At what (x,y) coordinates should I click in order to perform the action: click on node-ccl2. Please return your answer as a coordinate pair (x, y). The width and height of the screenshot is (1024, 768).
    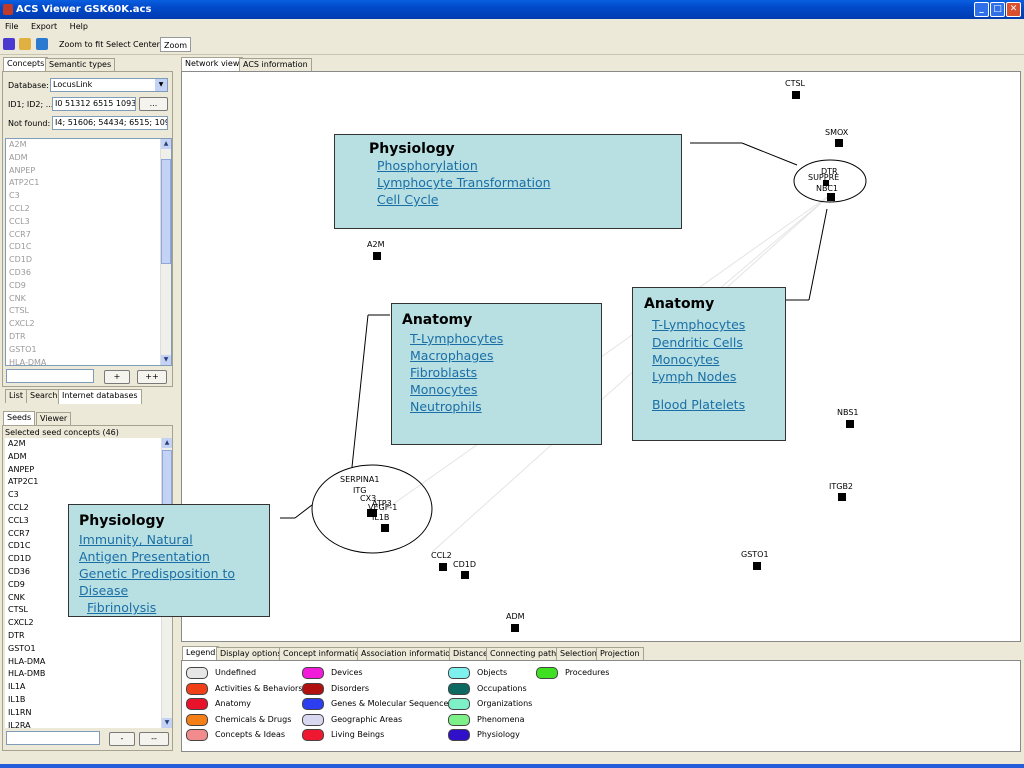
    Looking at the image, I should click on (443, 567).